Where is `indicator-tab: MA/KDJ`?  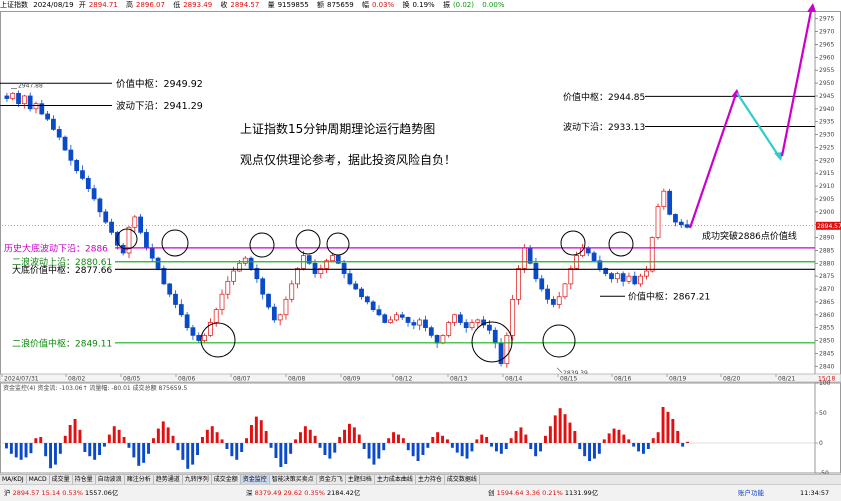 indicator-tab: MA/KDJ is located at coordinates (13, 479).